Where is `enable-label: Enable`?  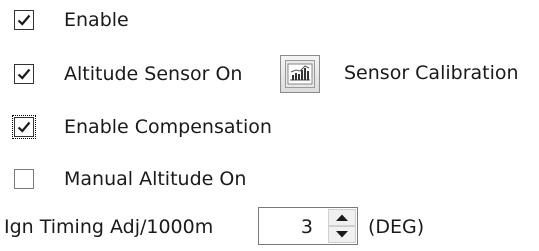 enable-label: Enable is located at coordinates (96, 20).